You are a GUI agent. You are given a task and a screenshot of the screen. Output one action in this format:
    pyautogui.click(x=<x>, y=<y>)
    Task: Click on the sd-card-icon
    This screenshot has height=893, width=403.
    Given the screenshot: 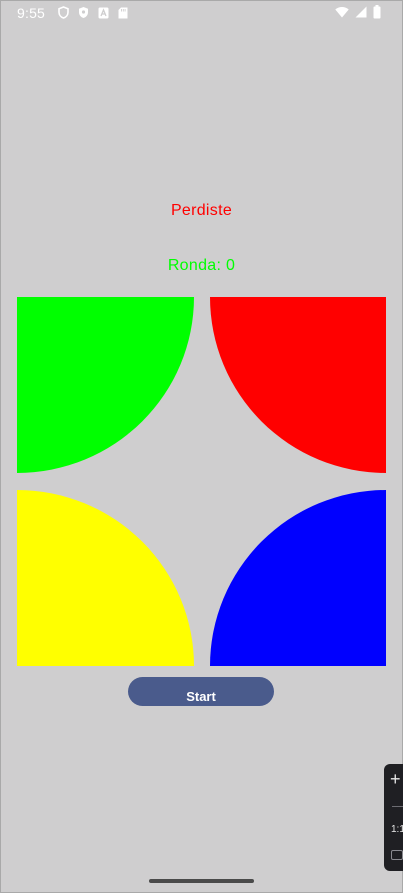 What is the action you would take?
    pyautogui.click(x=123, y=12)
    